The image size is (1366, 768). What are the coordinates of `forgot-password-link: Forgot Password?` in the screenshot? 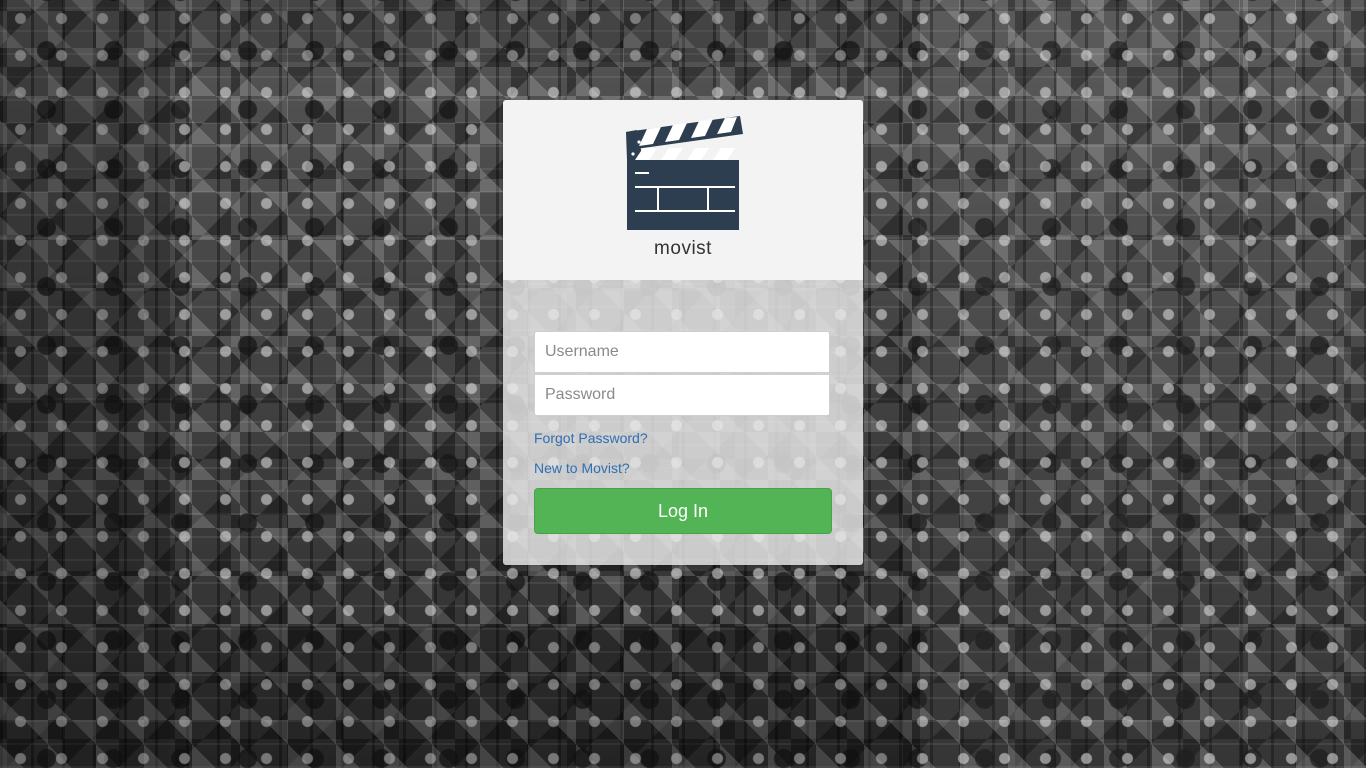 It's located at (591, 438).